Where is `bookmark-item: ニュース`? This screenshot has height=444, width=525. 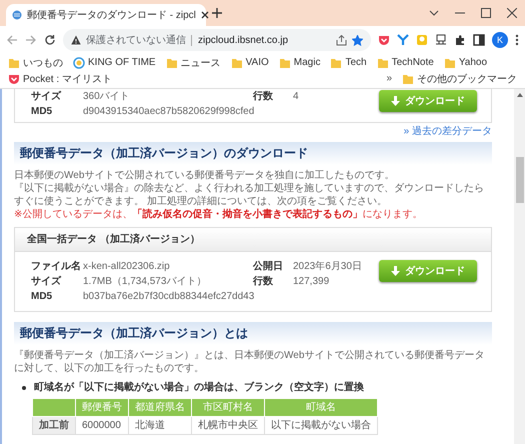 bookmark-item: ニュース is located at coordinates (193, 62).